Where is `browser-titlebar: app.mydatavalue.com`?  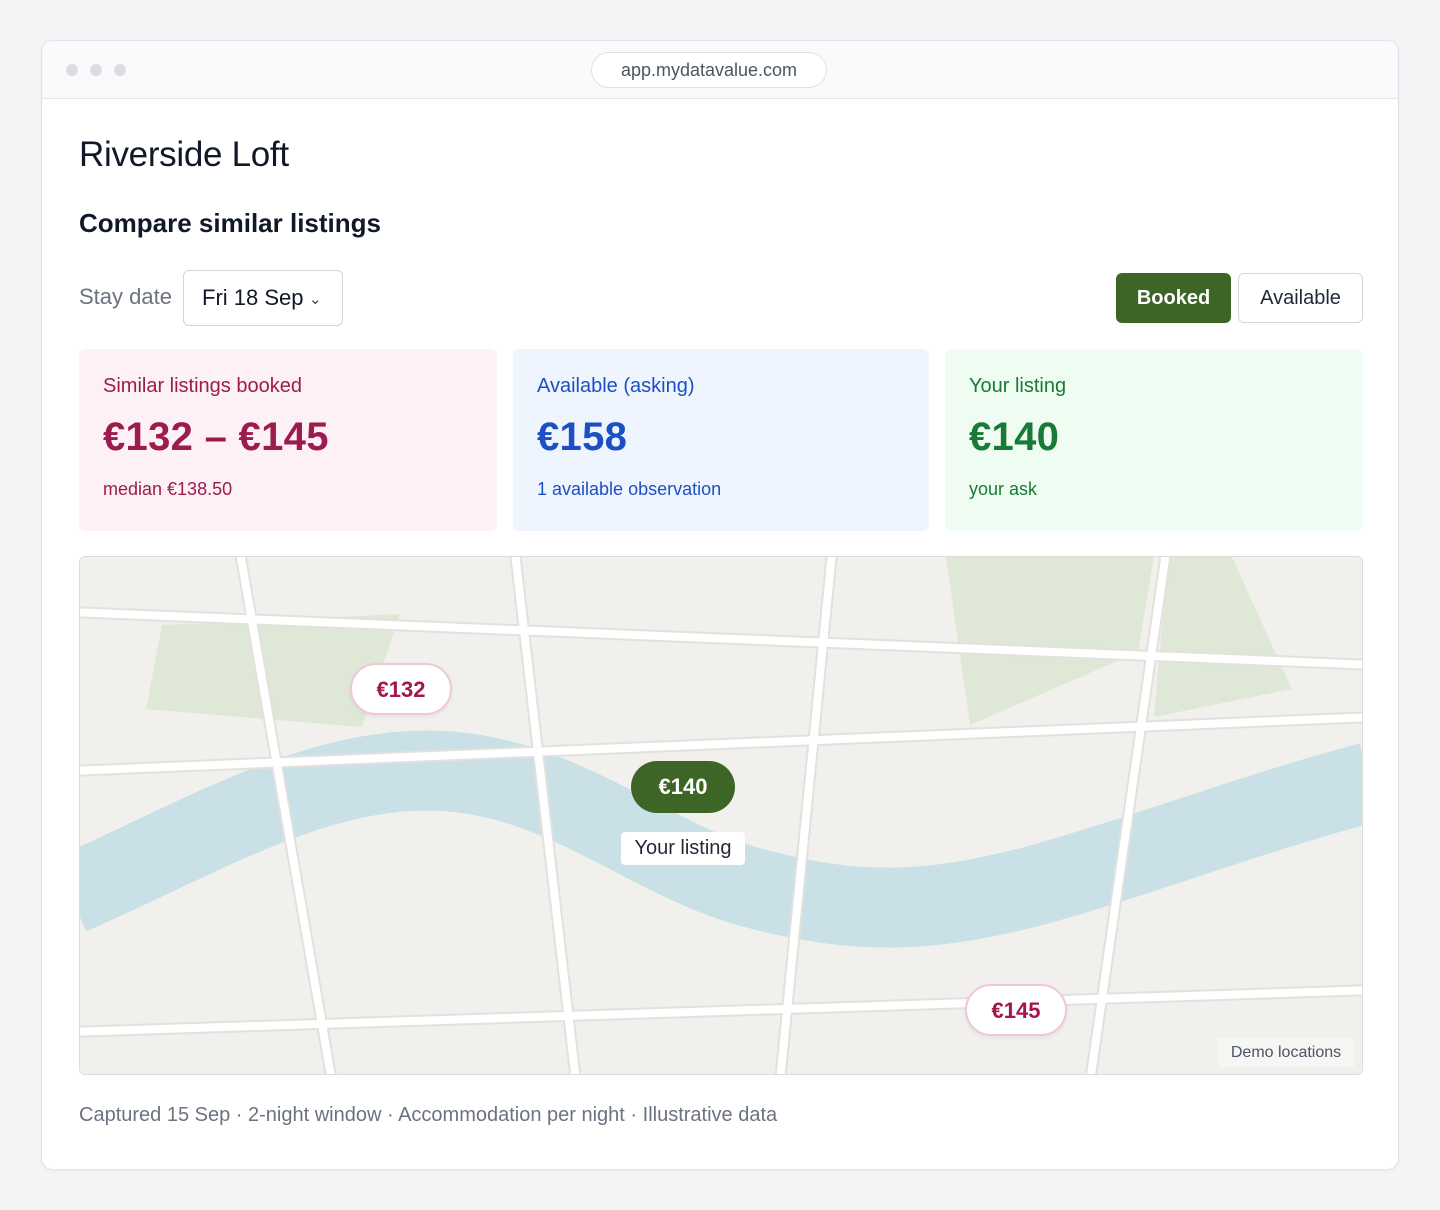 browser-titlebar: app.mydatavalue.com is located at coordinates (720, 70).